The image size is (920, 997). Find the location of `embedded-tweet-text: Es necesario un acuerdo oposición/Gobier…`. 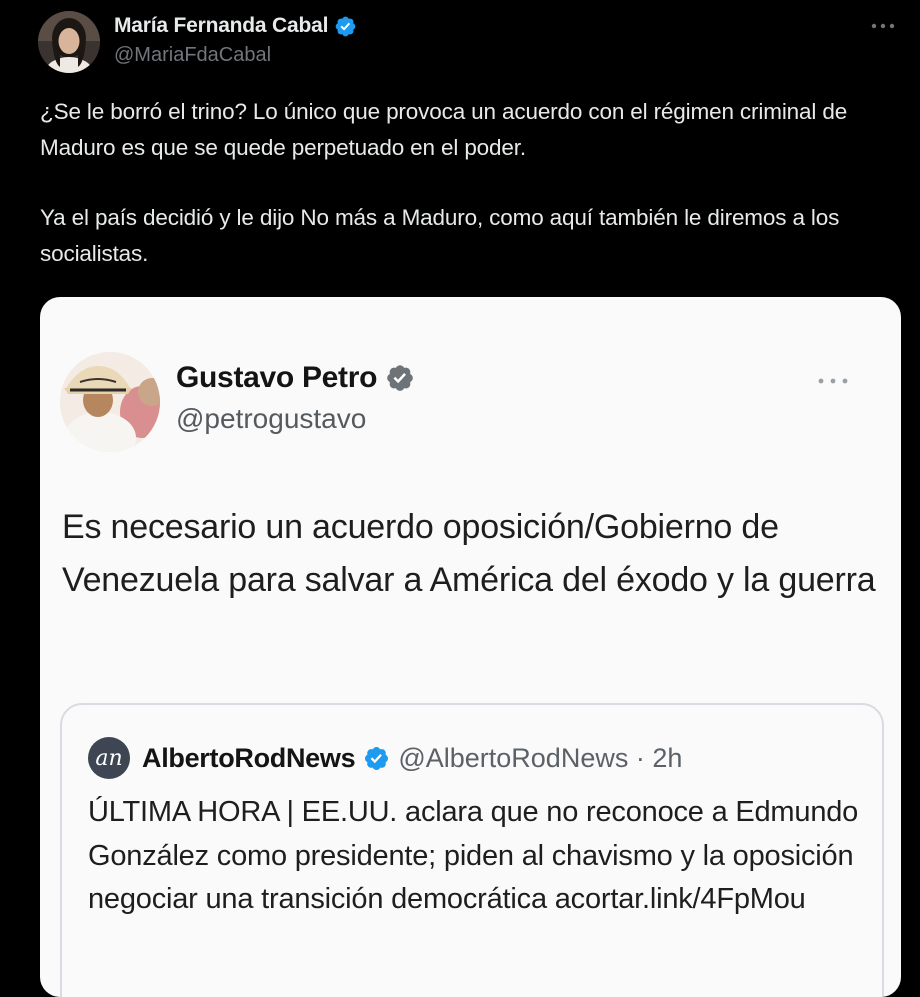

embedded-tweet-text: Es necesario un acuerdo oposición/Gobier… is located at coordinates (469, 553).